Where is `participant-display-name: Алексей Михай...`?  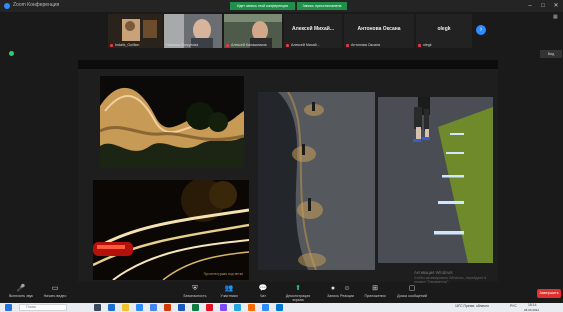
participant-display-name: Алексей Михай... is located at coordinates (312, 29).